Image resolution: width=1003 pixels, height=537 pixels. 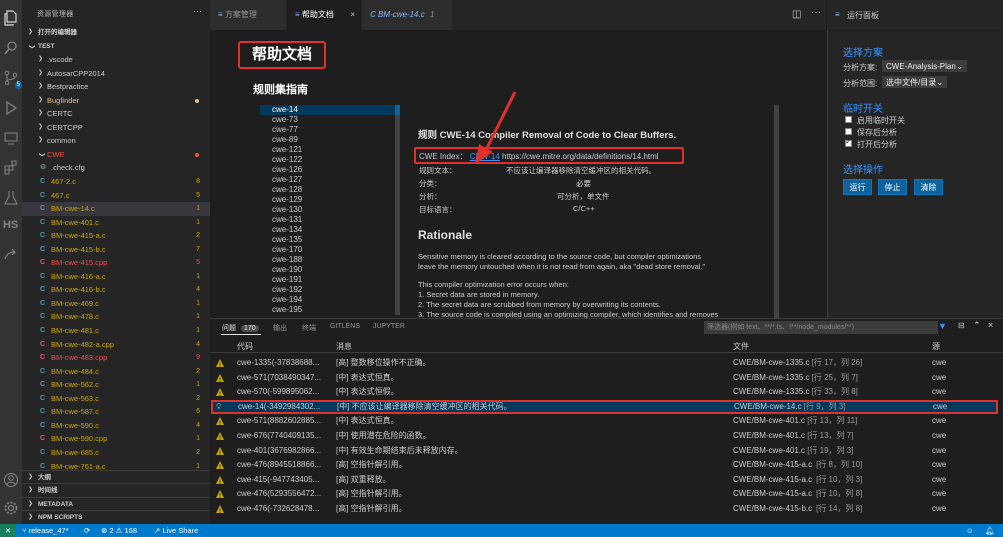 What do you see at coordinates (330, 250) in the screenshot?
I see `rule-item: cwe-170` at bounding box center [330, 250].